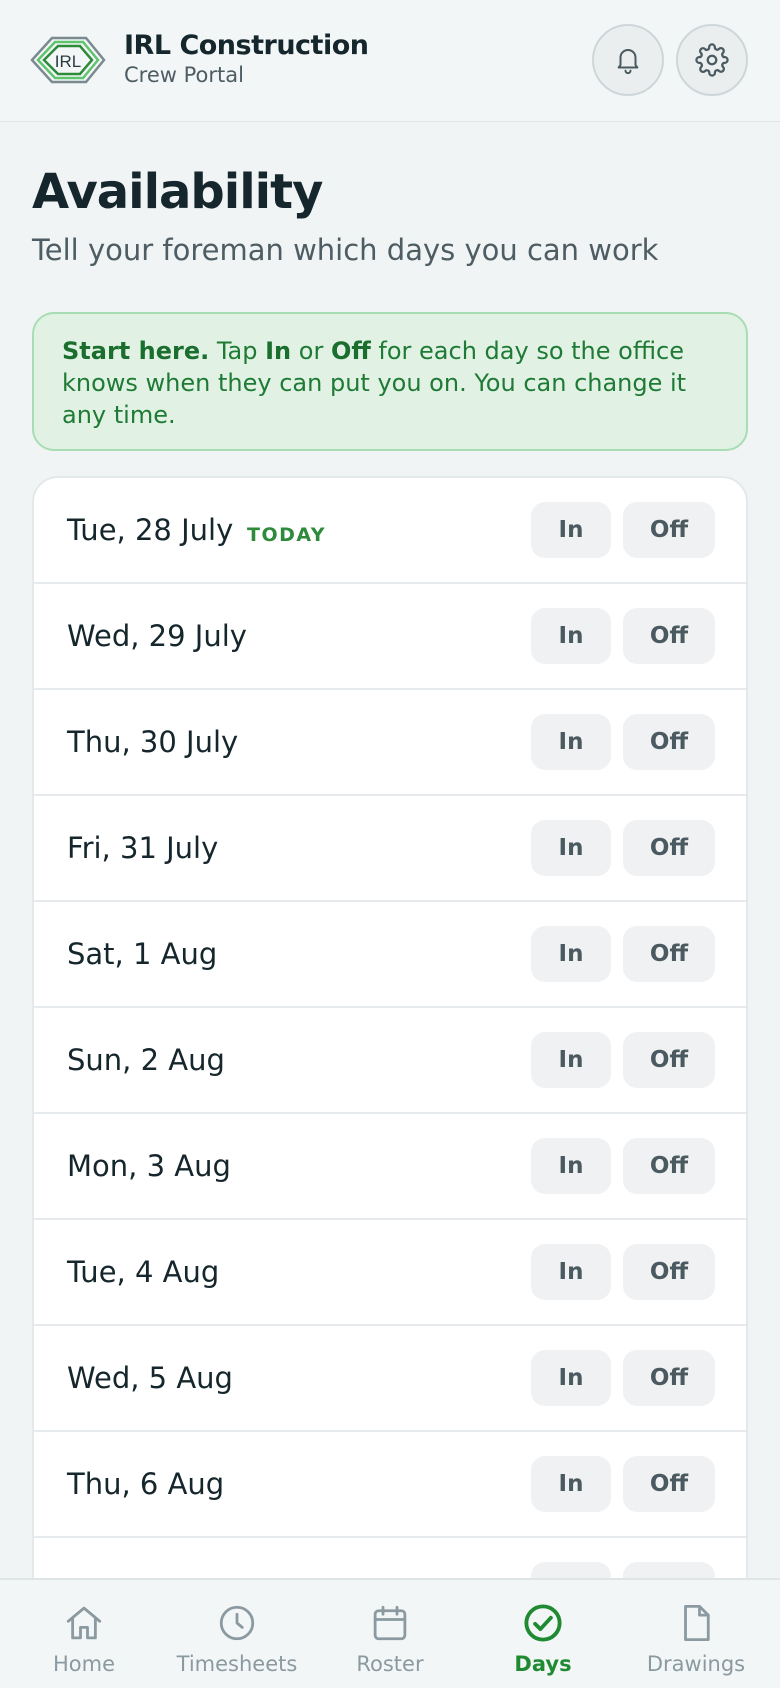 The image size is (780, 1688). Describe the element at coordinates (146, 1060) in the screenshot. I see `day-label: Sun, 2 Aug` at that location.